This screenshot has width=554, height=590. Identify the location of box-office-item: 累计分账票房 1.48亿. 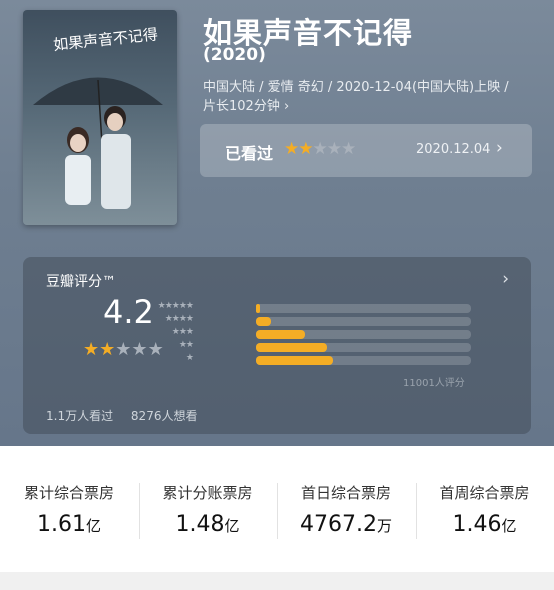
(208, 509).